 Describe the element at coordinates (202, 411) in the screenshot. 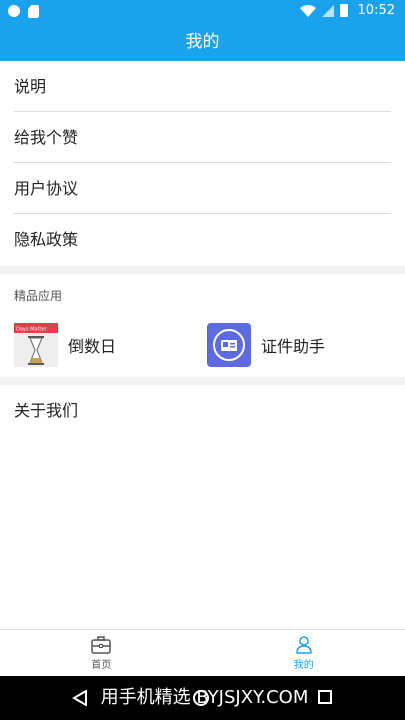

I see `menu-item-about-us: 关于我们` at that location.